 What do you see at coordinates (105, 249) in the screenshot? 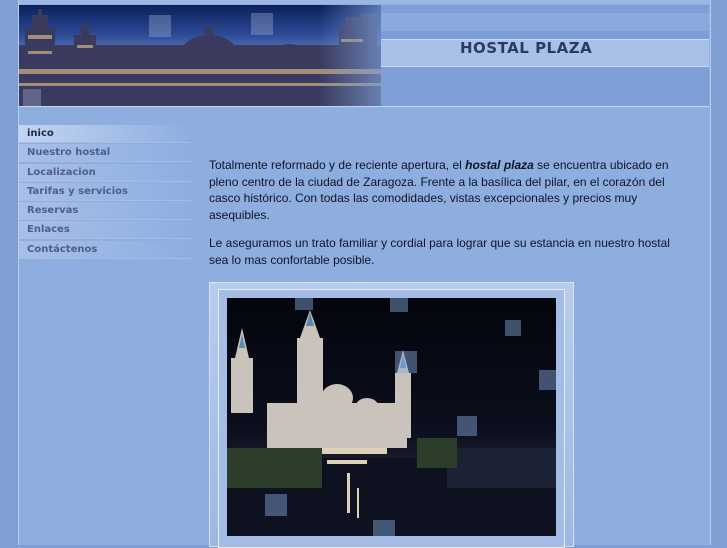
I see `nav-item-contactenos: Contáctenos` at bounding box center [105, 249].